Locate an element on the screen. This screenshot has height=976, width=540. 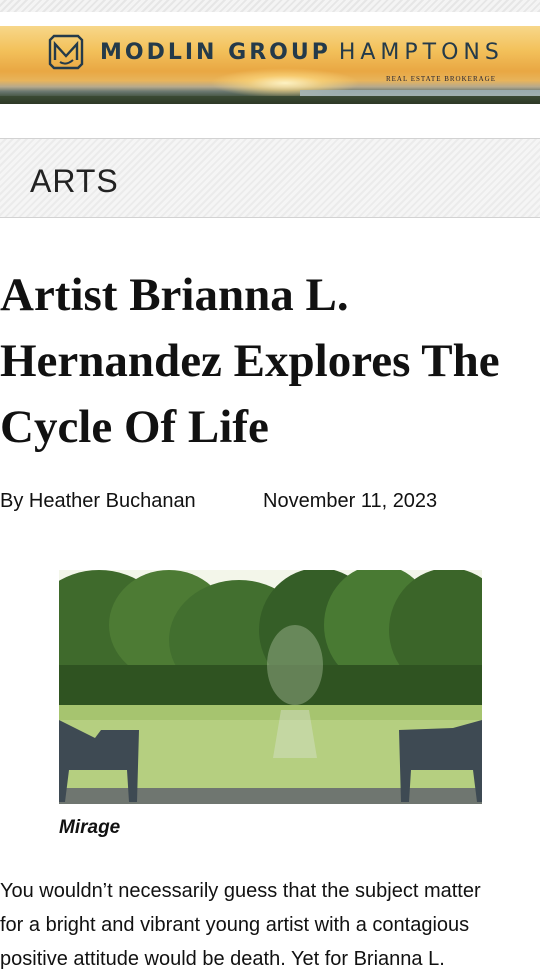
banner-shoreline is located at coordinates (270, 100).